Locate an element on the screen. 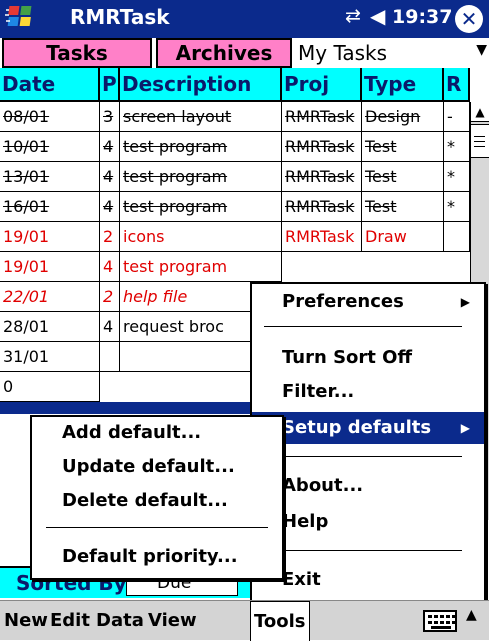  cell-type: Draw is located at coordinates (403, 237).